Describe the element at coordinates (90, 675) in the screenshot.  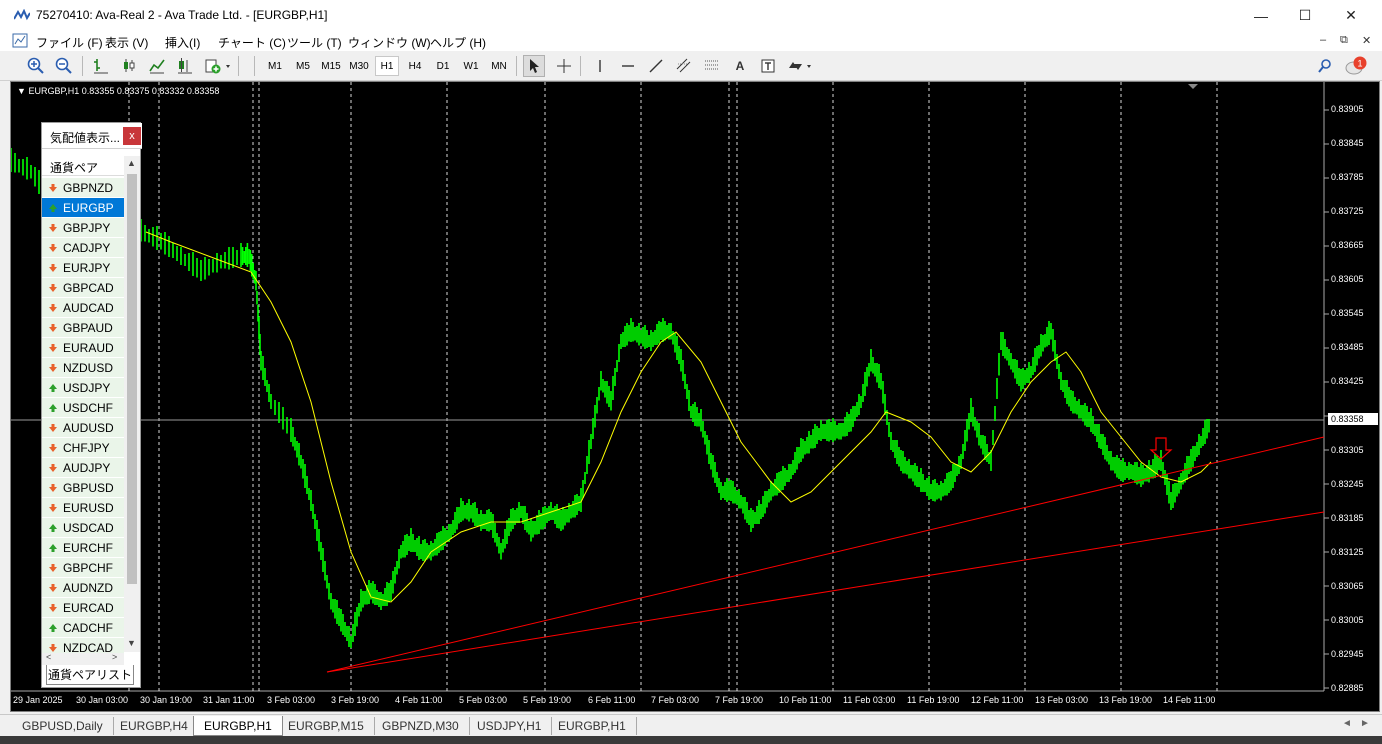
I see `symbols-tab: 通貨ペアリスト` at that location.